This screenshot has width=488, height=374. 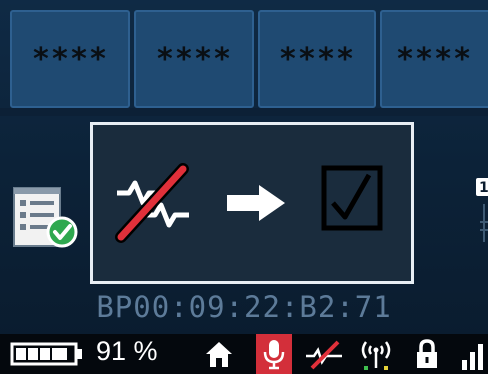 I want to click on lock-icon, so click(x=427, y=353).